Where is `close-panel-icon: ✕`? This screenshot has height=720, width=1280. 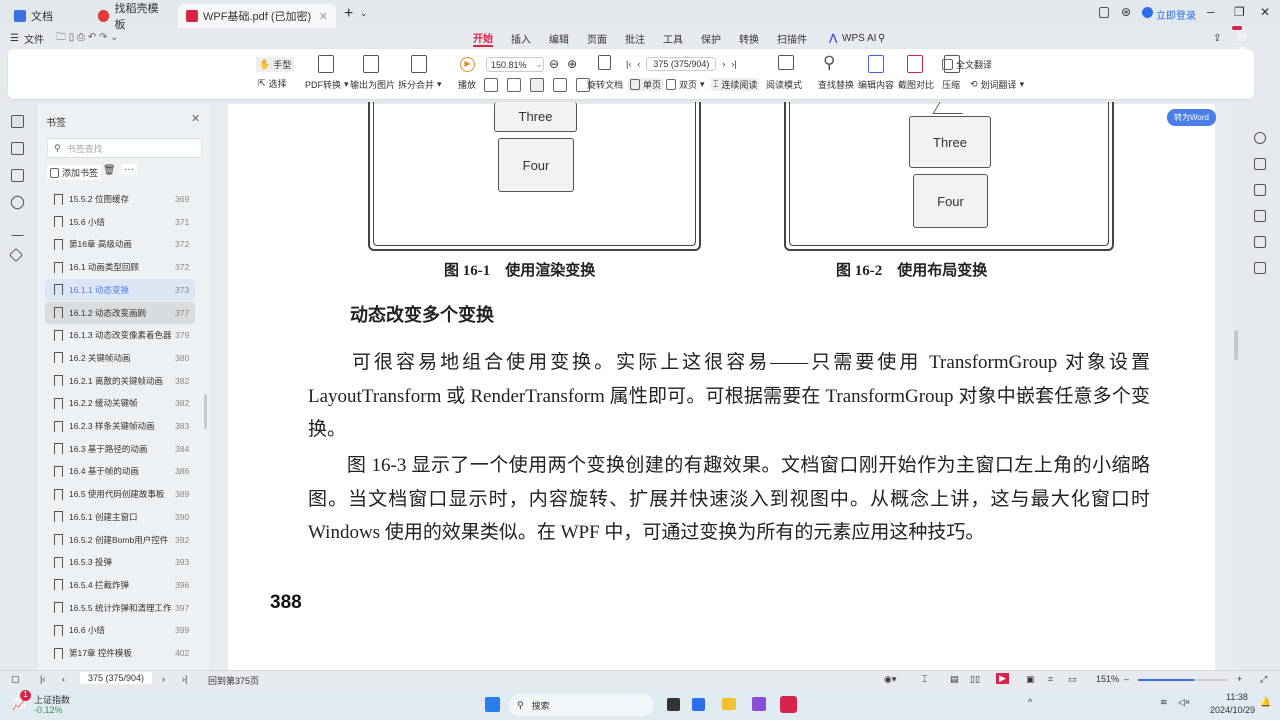
close-panel-icon: ✕ is located at coordinates (195, 118).